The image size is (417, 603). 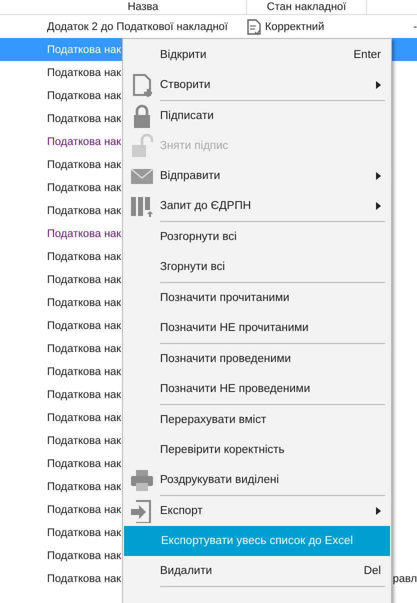 I want to click on menu-item: Запит до ЄДРПН, so click(x=257, y=206).